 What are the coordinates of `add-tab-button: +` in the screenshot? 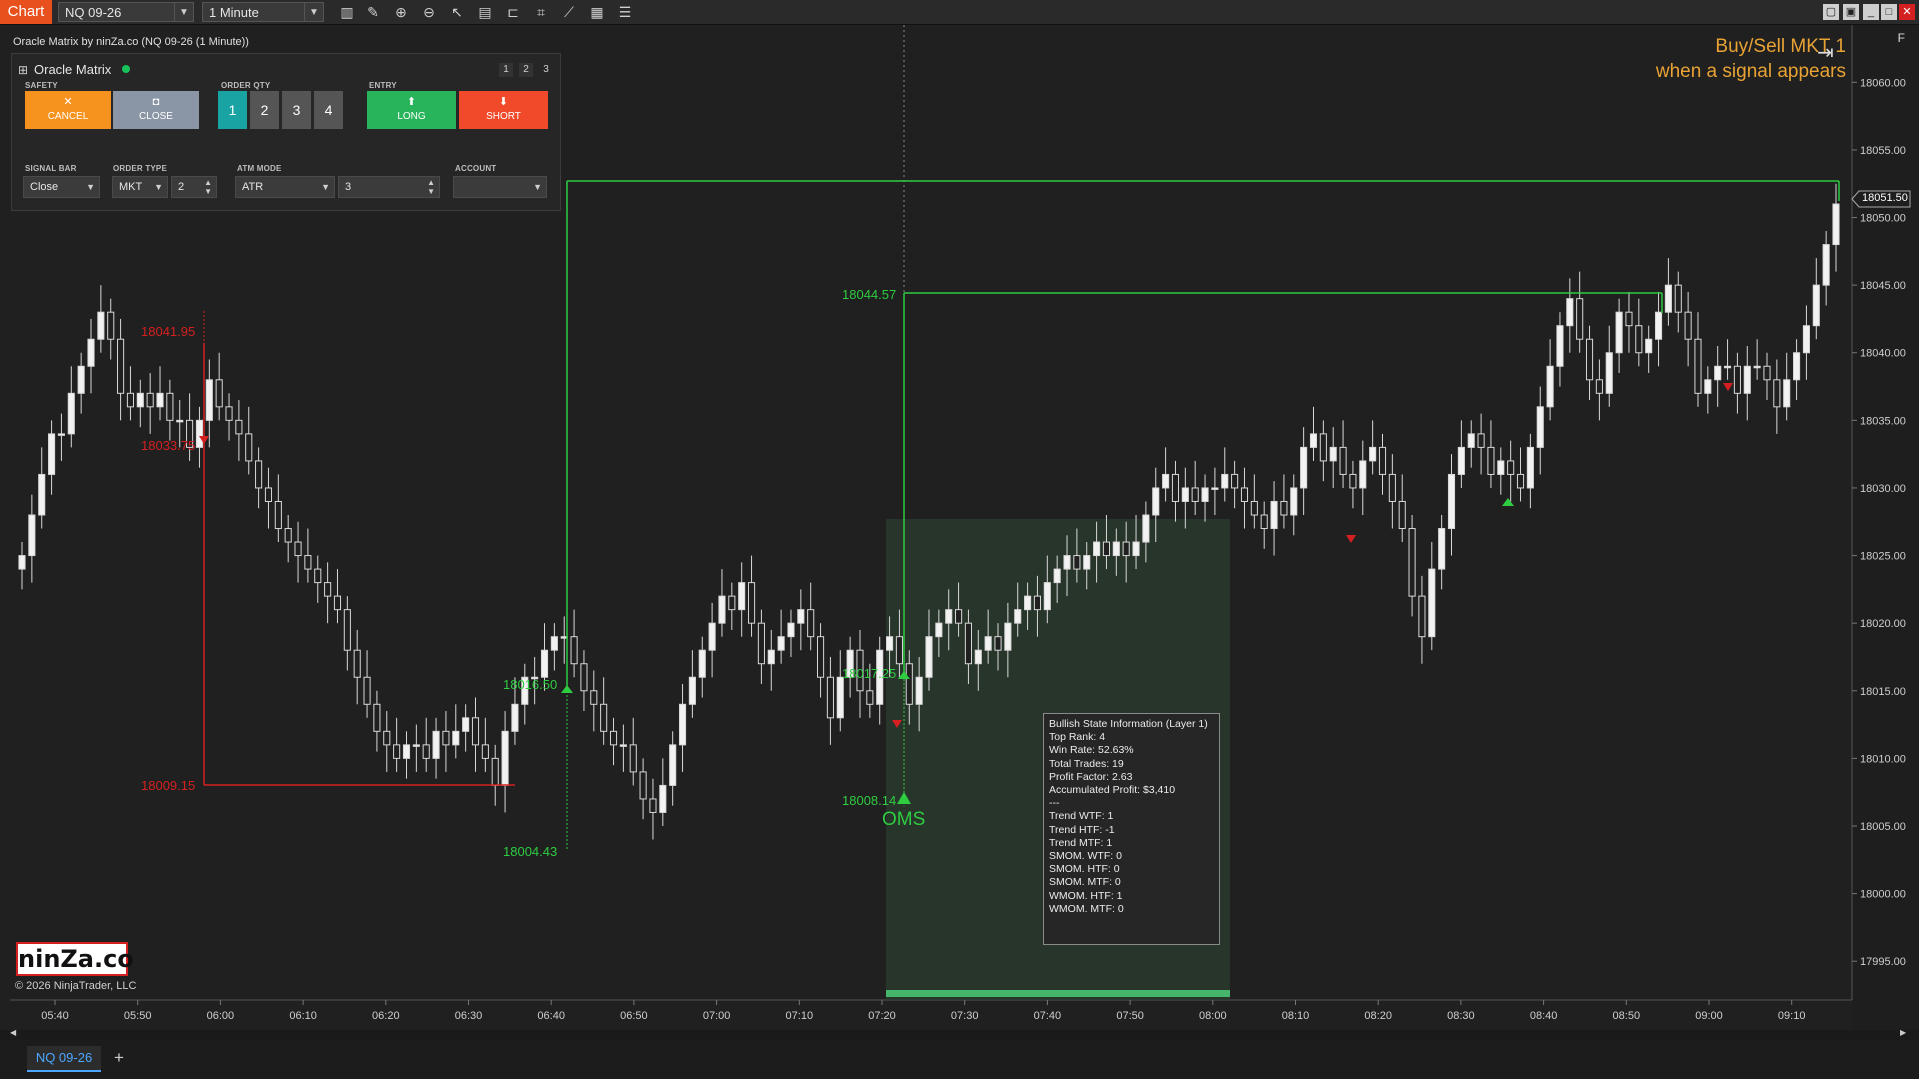 It's located at (119, 1058).